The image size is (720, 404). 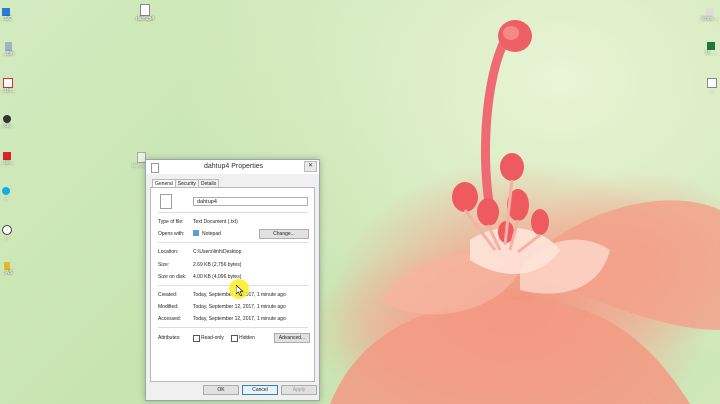 I want to click on title-bar: dahtup4 Properties ✕, so click(x=232, y=167).